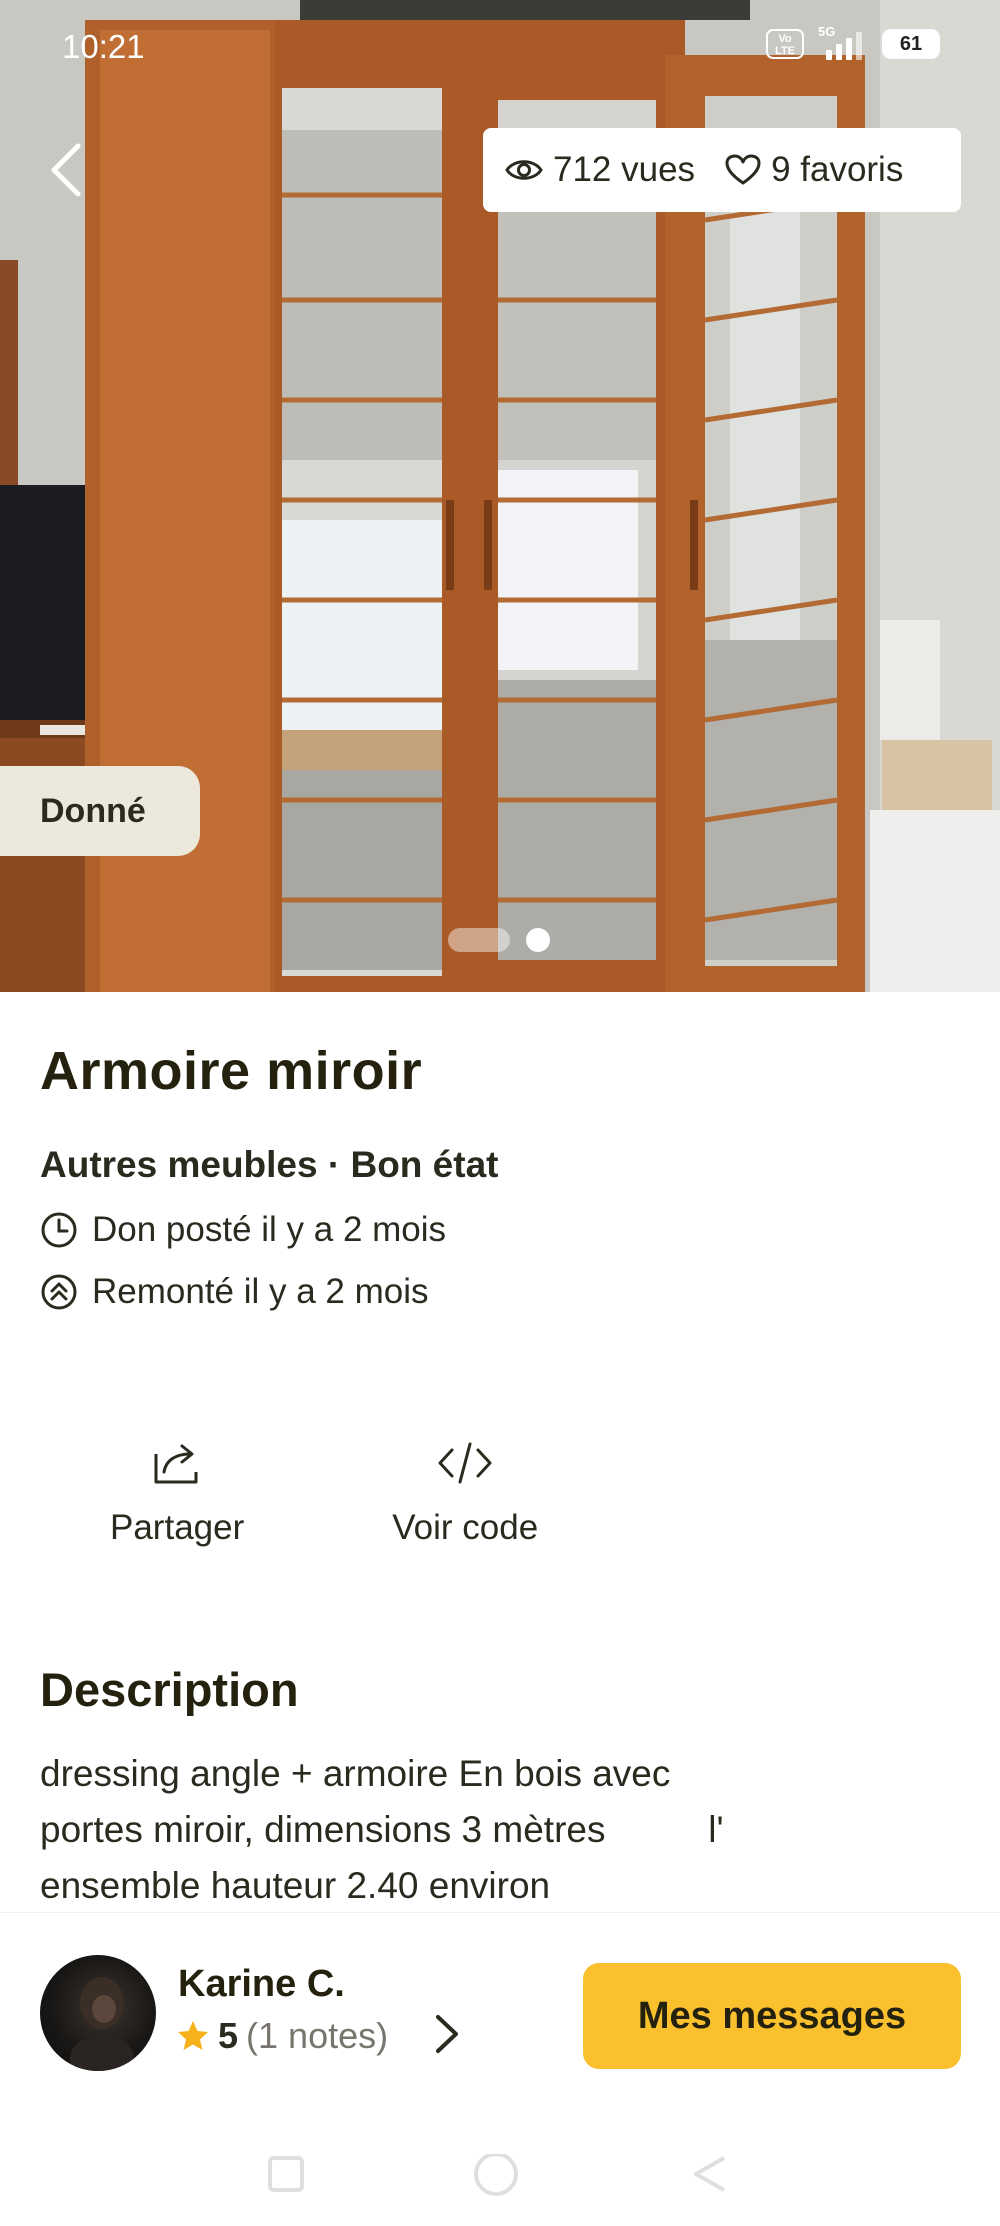  I want to click on signal-icon: 5G, so click(843, 42).